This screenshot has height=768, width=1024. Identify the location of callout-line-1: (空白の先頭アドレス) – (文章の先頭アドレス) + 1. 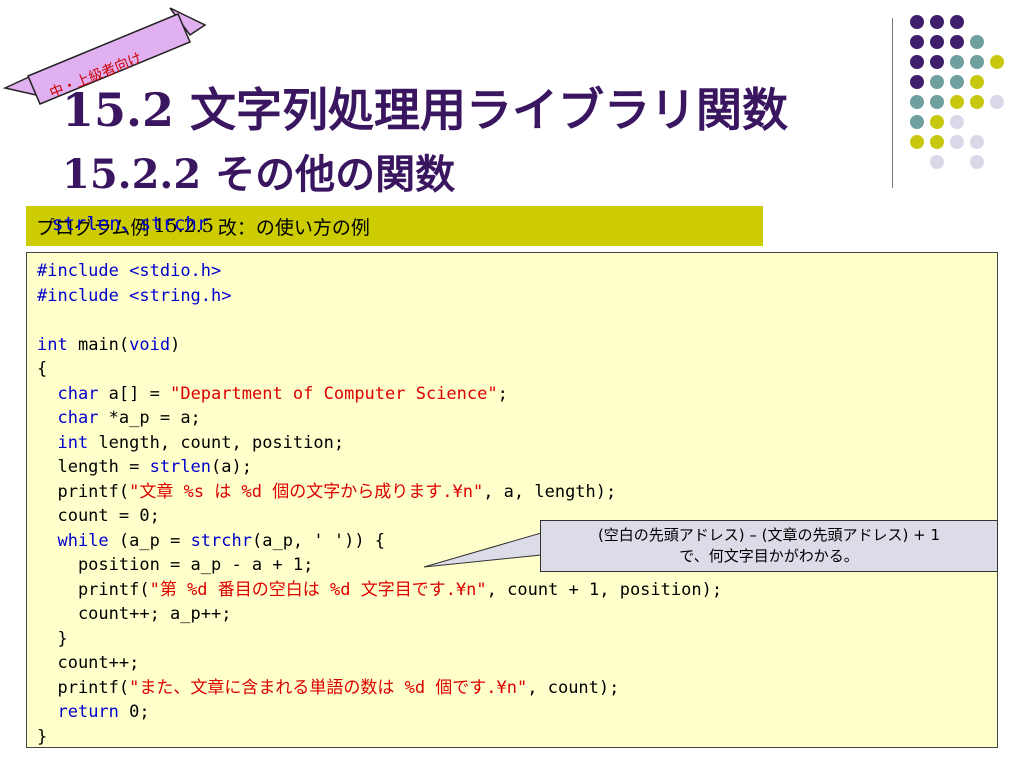
(769, 535).